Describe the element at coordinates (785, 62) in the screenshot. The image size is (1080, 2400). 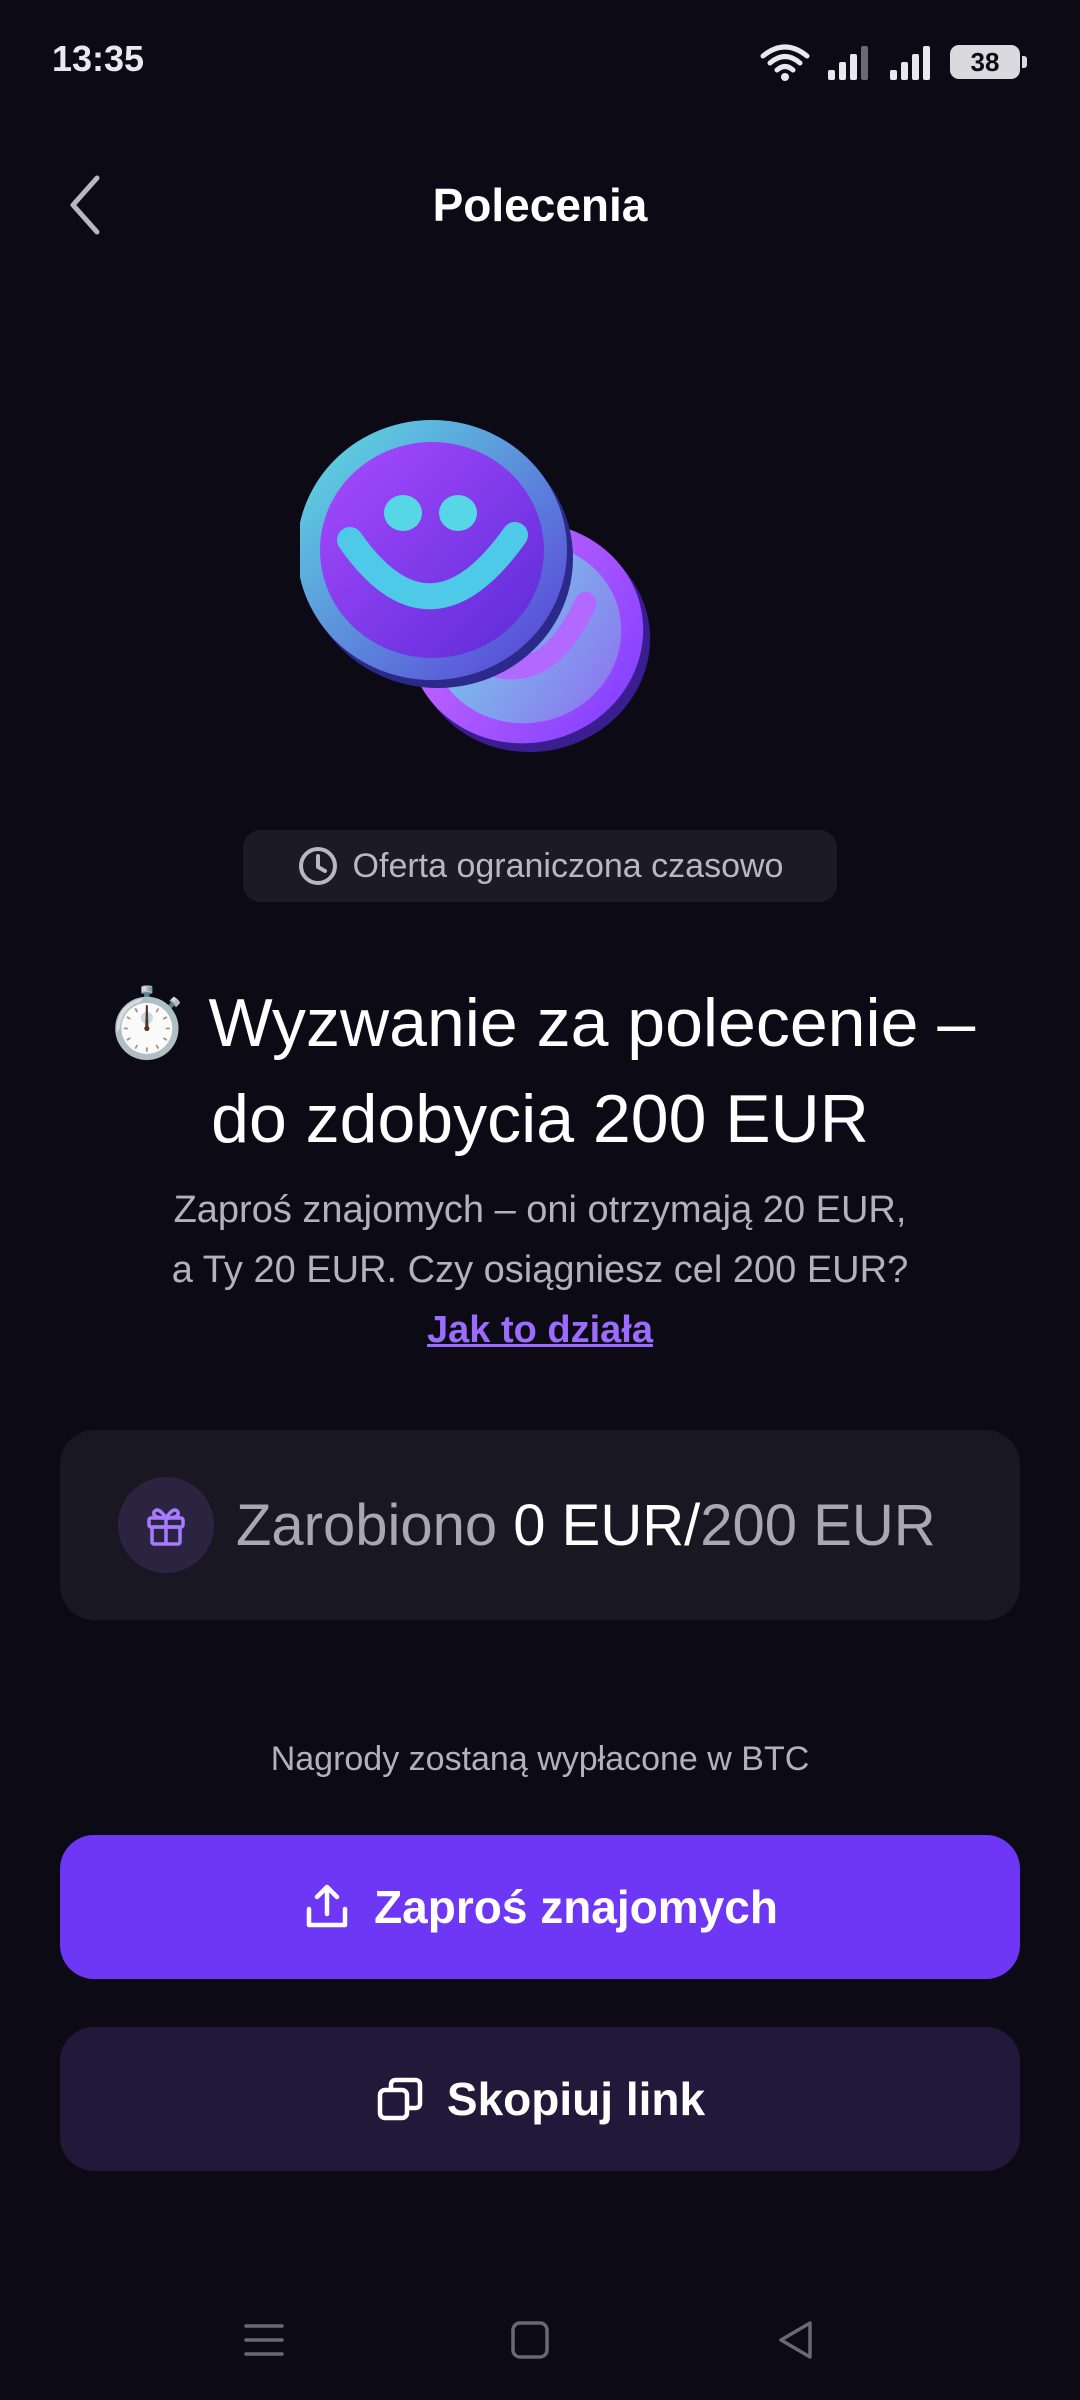
I see `wifi-icon` at that location.